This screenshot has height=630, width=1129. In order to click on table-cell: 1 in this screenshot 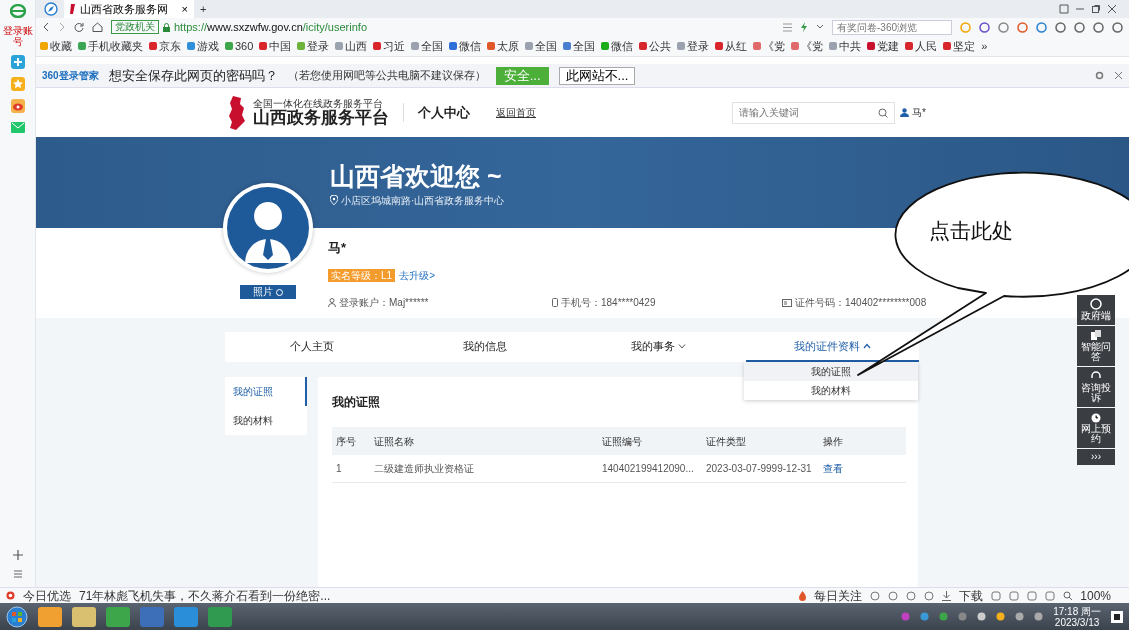, I will do `click(351, 469)`.